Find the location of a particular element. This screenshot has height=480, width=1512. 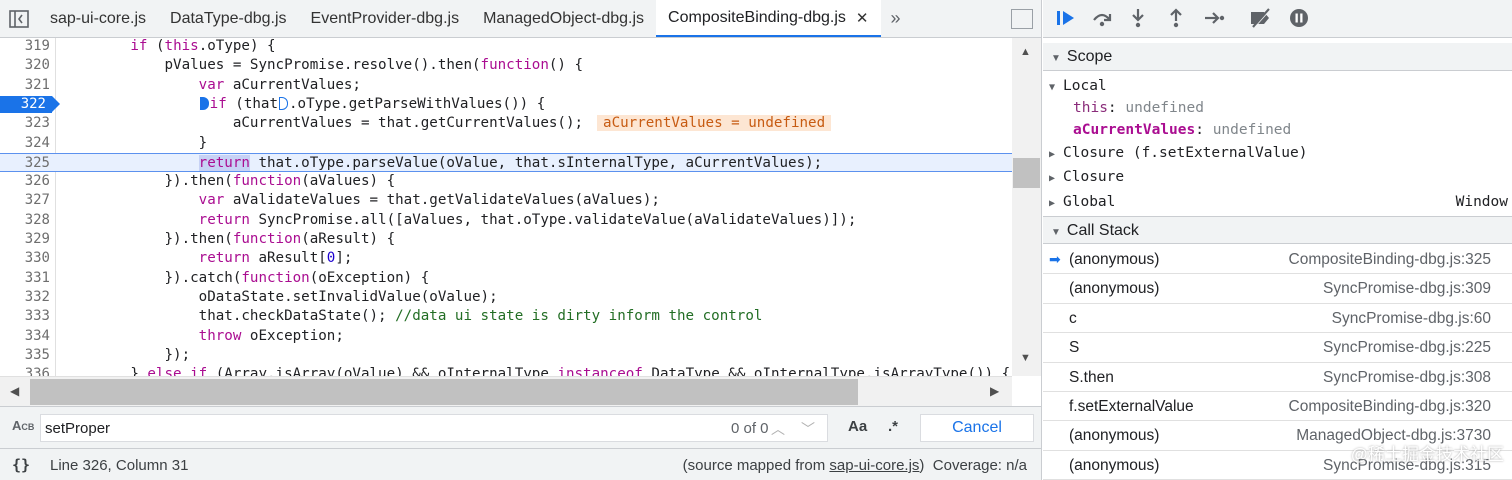

line-number: 336 is located at coordinates (25, 370).